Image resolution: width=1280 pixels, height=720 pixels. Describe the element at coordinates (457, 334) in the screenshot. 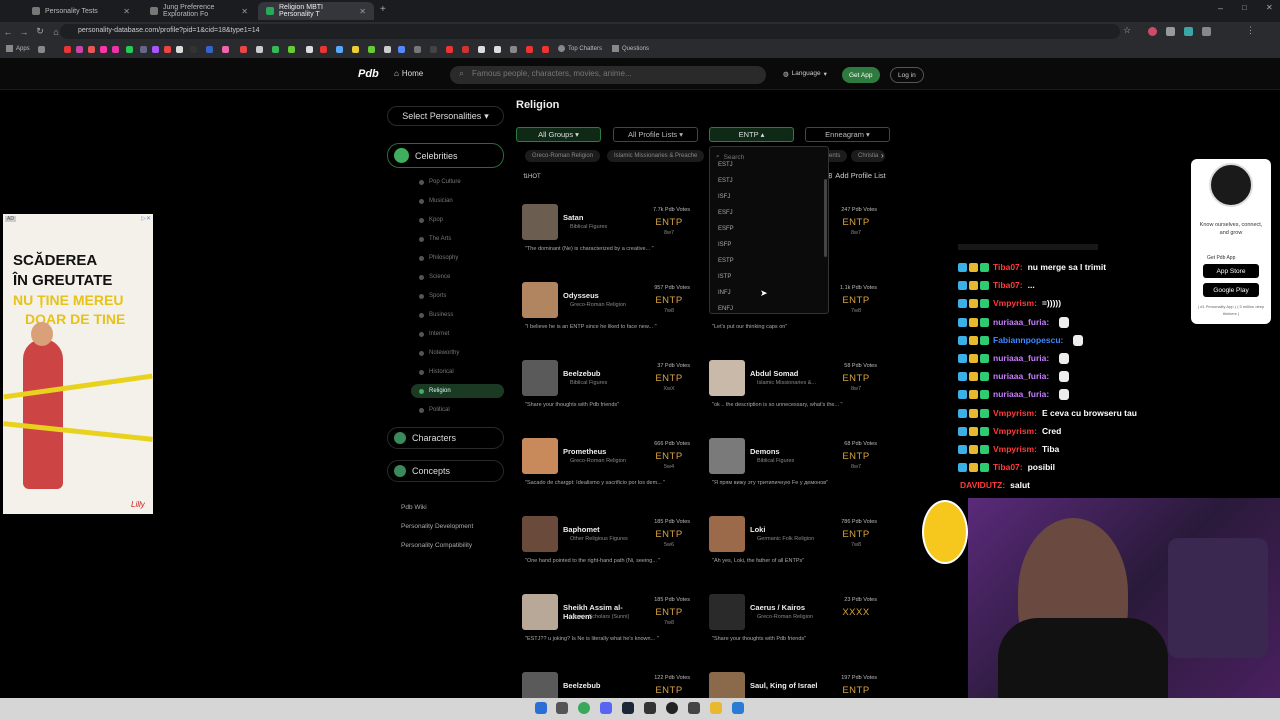

I see `sidebar-item-internet: Internet` at that location.